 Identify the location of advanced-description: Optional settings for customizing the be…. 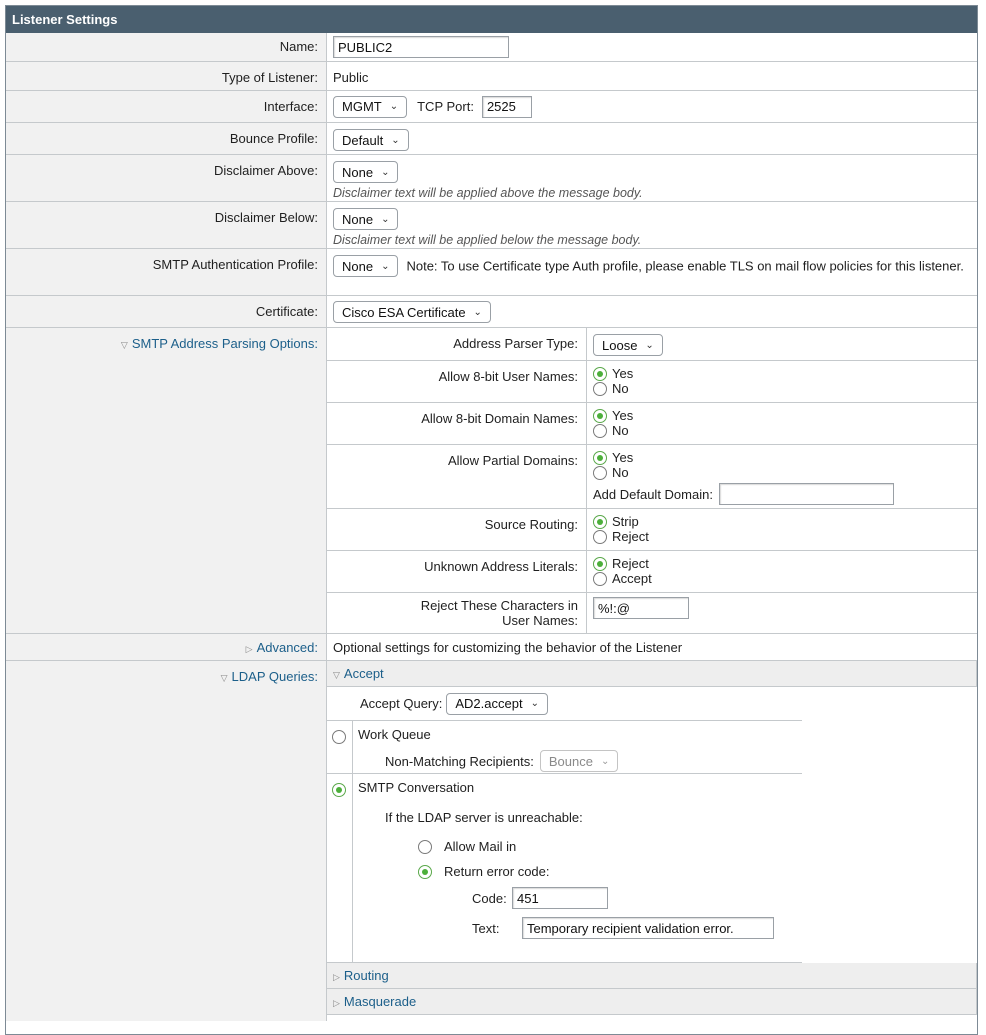
(508, 647).